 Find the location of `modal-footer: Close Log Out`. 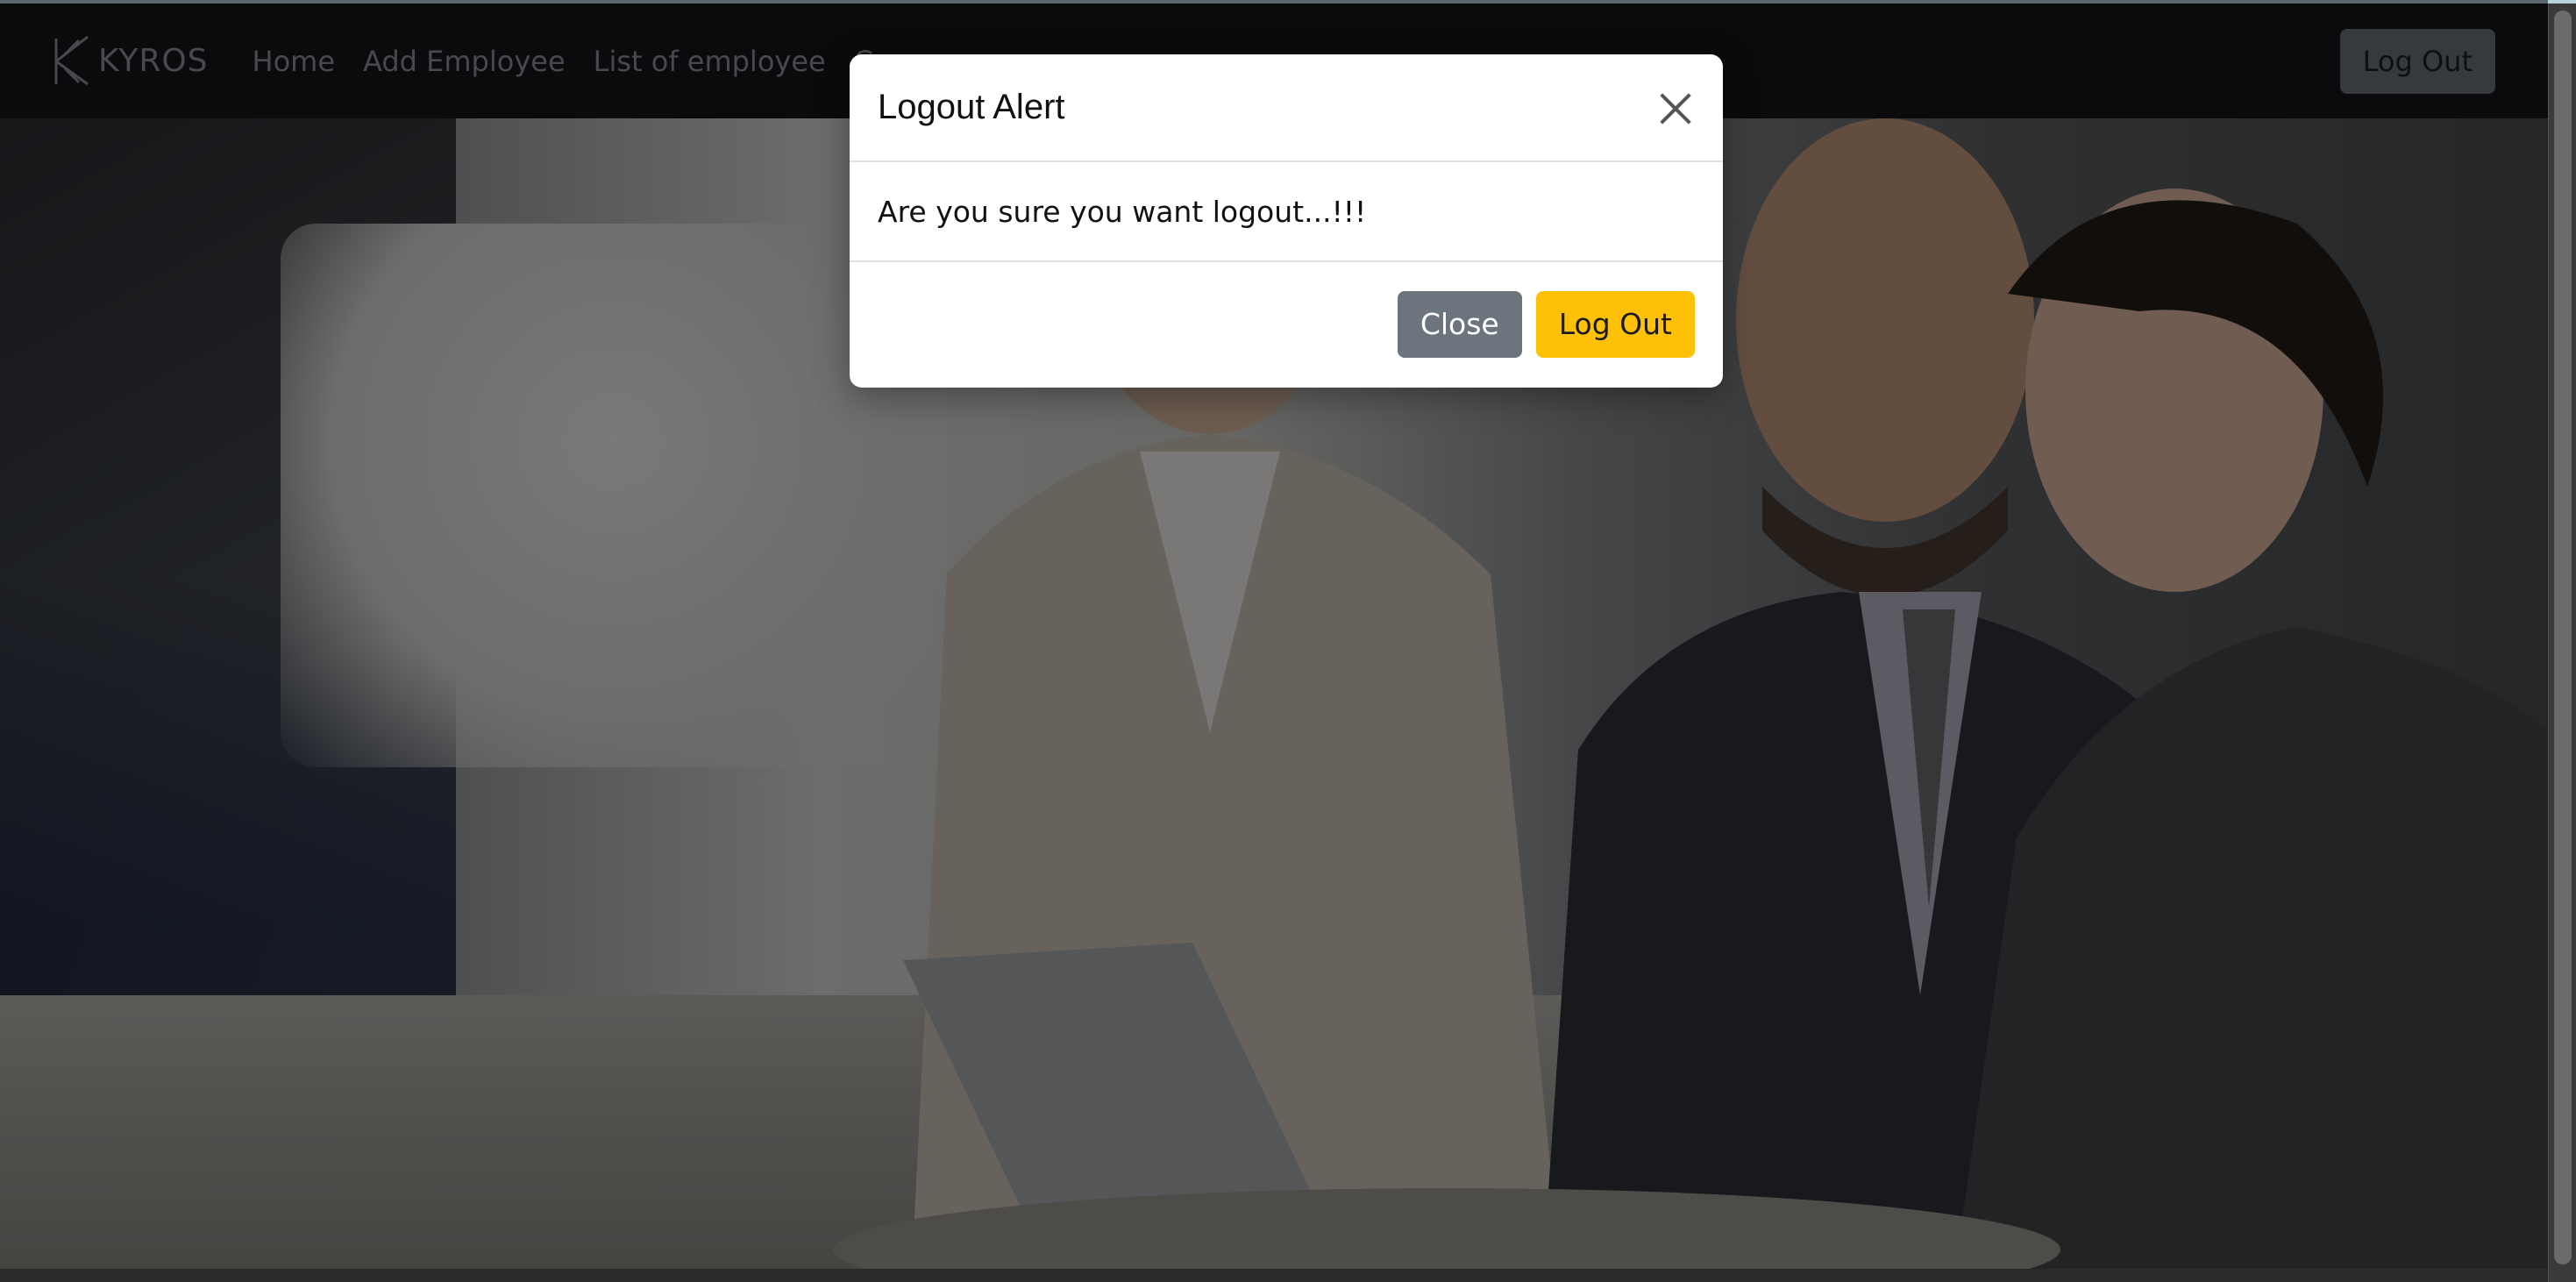

modal-footer: Close Log Out is located at coordinates (1286, 324).